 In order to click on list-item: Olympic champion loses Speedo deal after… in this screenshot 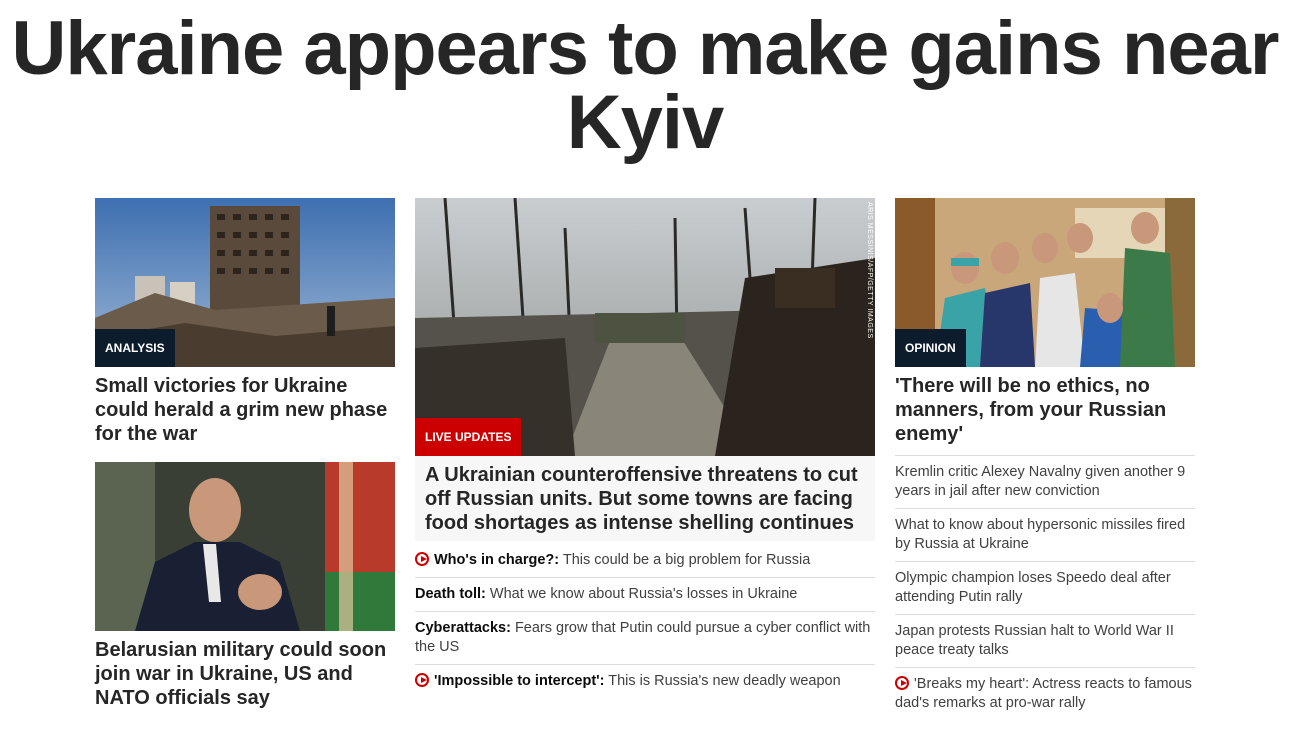, I will do `click(1045, 587)`.